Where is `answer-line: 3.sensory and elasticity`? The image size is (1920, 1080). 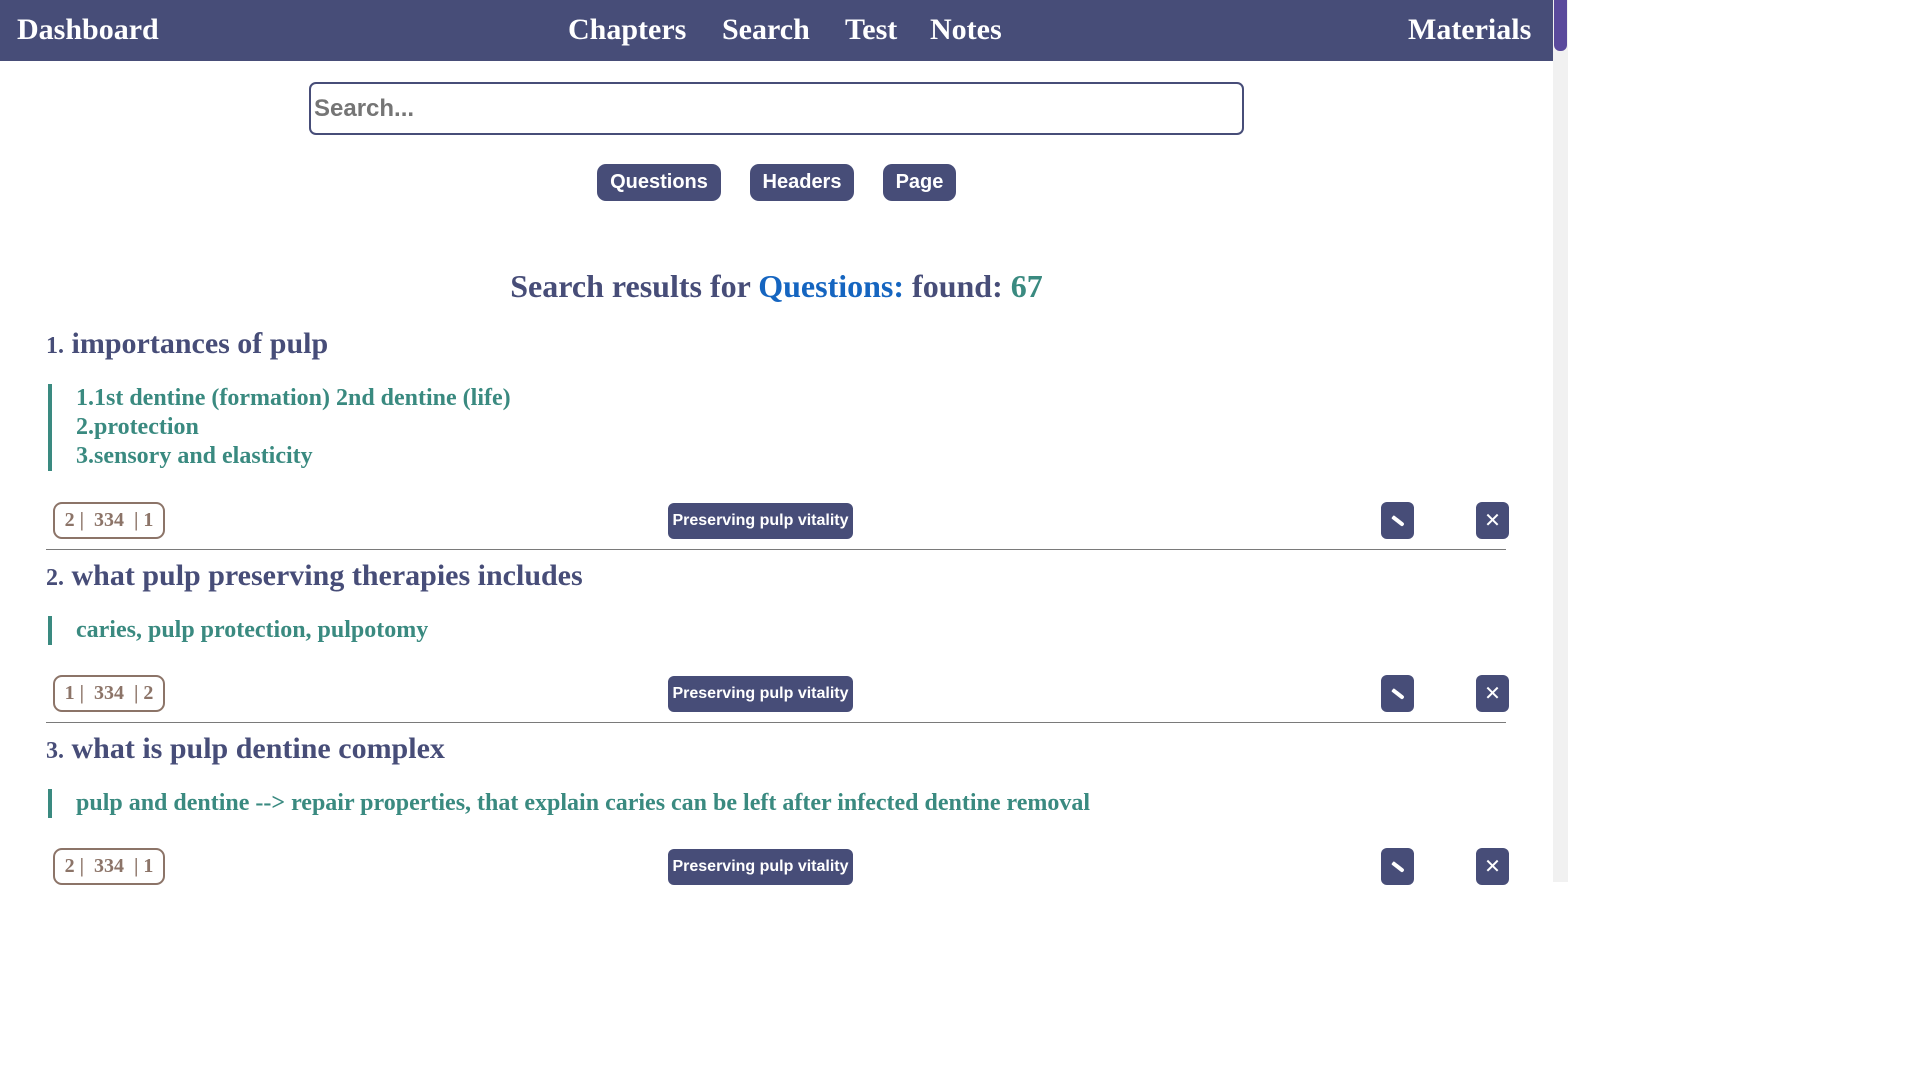
answer-line: 3.sensory and elasticity is located at coordinates (194, 456).